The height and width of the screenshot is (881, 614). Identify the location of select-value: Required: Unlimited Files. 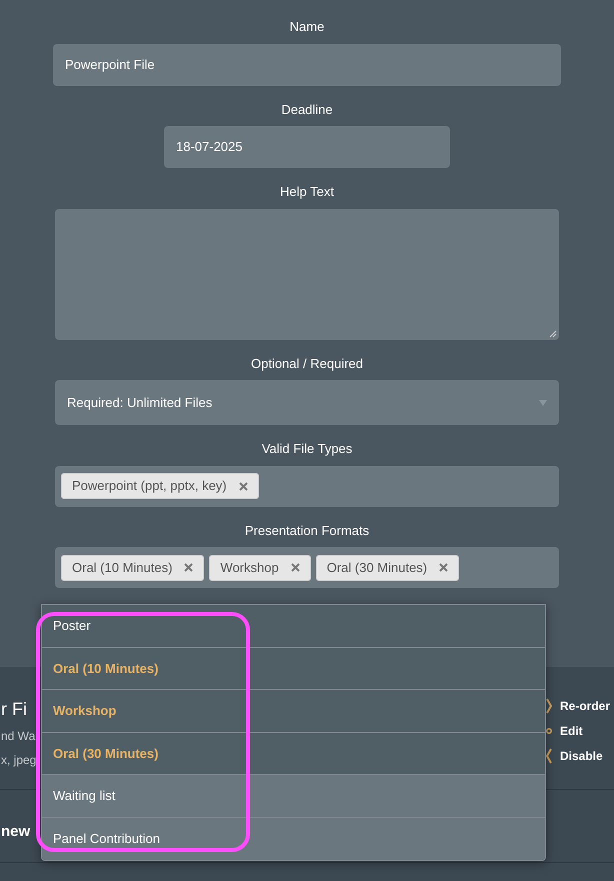
(139, 403).